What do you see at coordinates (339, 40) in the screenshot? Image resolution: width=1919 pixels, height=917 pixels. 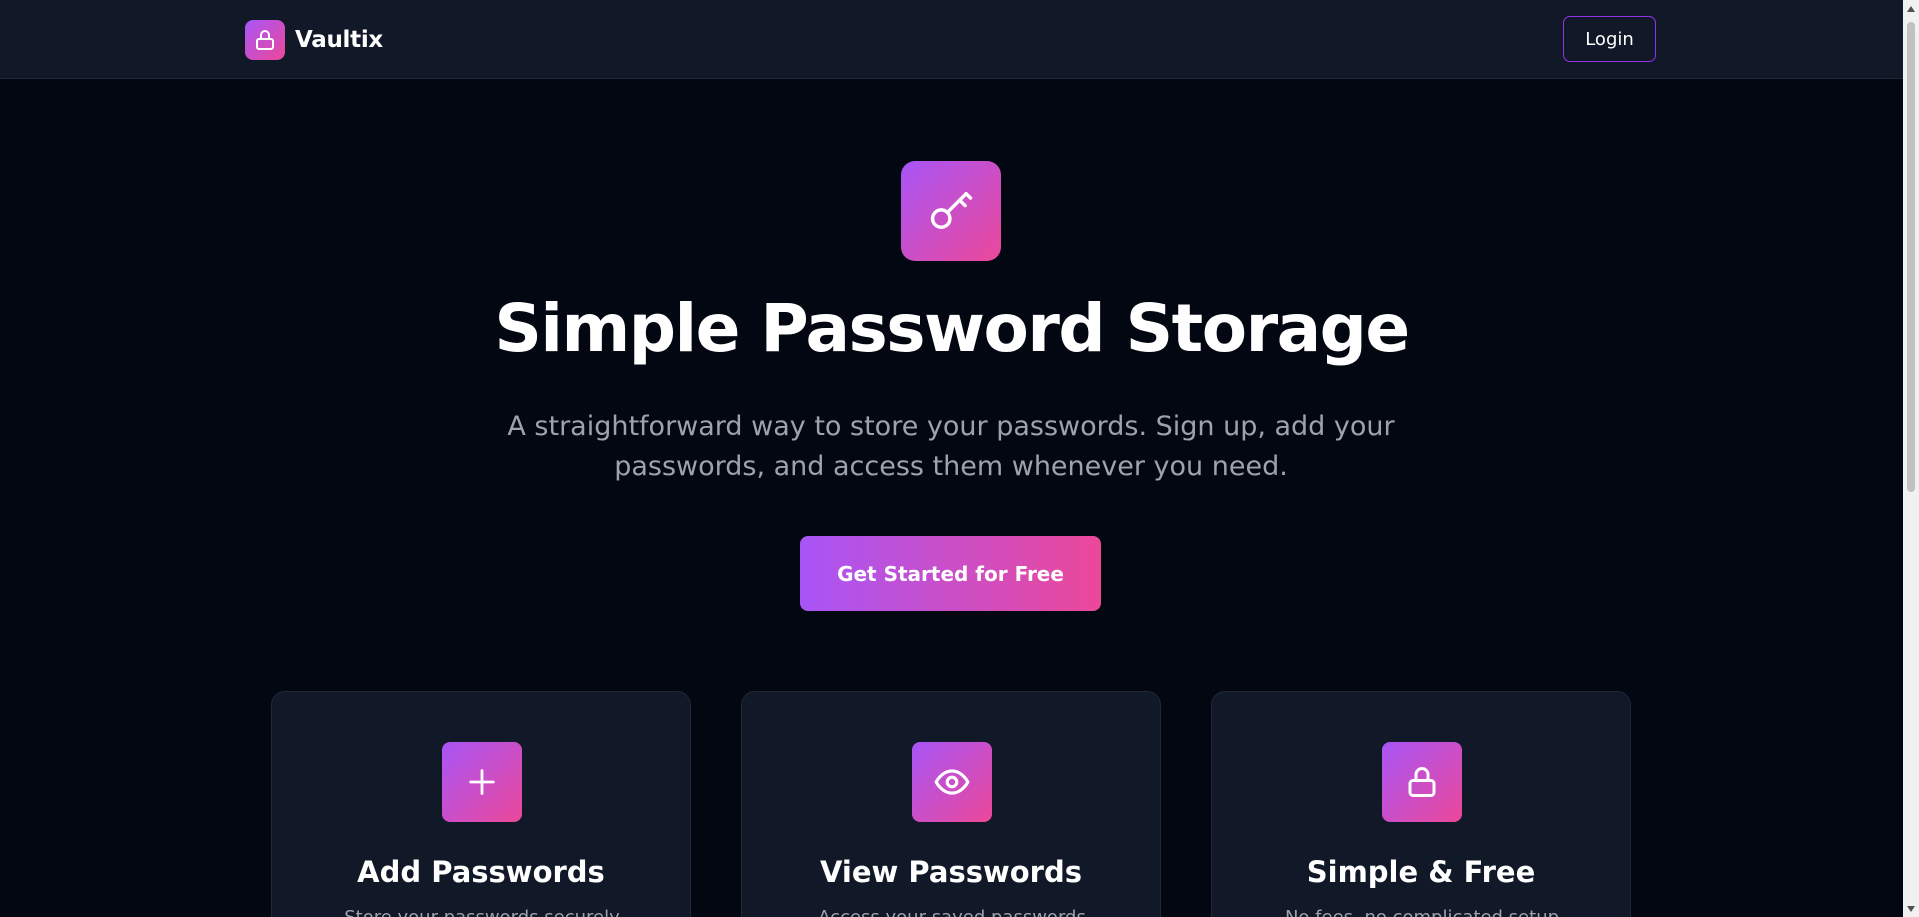 I see `brand-name: Vaultix` at bounding box center [339, 40].